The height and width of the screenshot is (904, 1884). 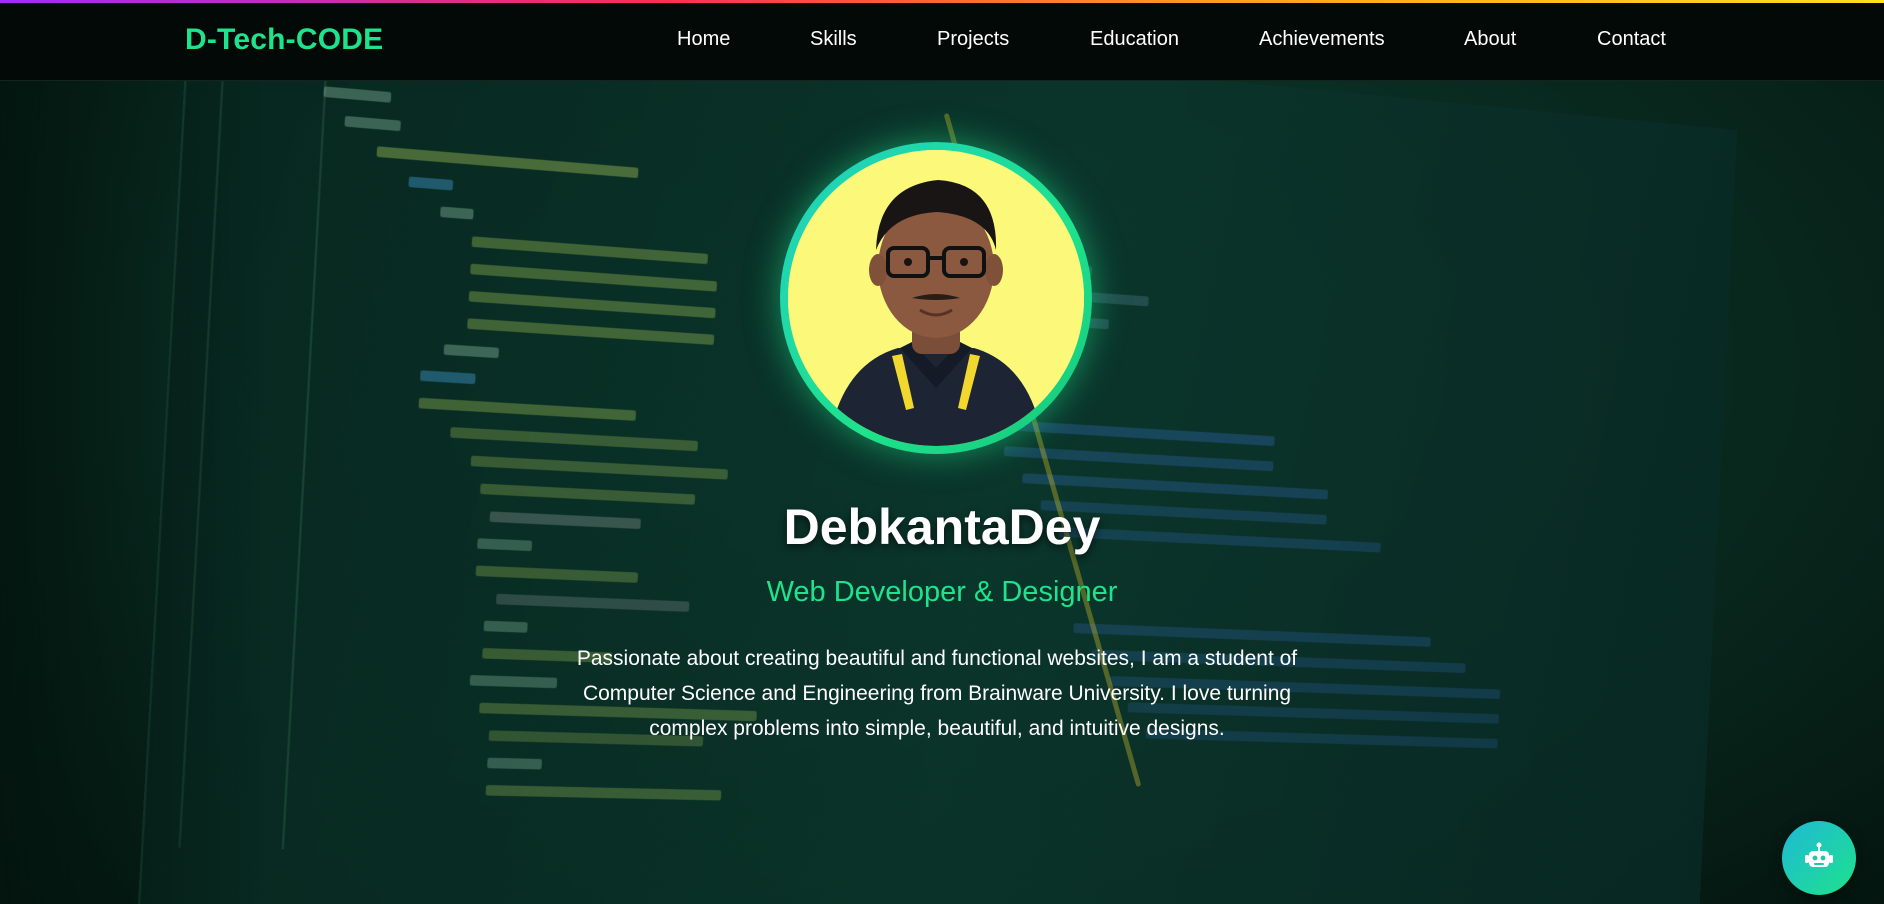 What do you see at coordinates (942, 592) in the screenshot?
I see `hero-tagline: Web Developer & Designer` at bounding box center [942, 592].